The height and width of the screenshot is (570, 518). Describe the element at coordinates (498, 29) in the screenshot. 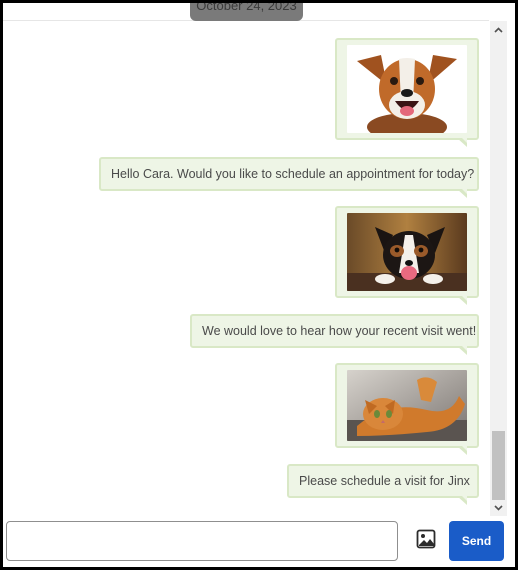

I see `scroll-up-arrow-icon` at that location.